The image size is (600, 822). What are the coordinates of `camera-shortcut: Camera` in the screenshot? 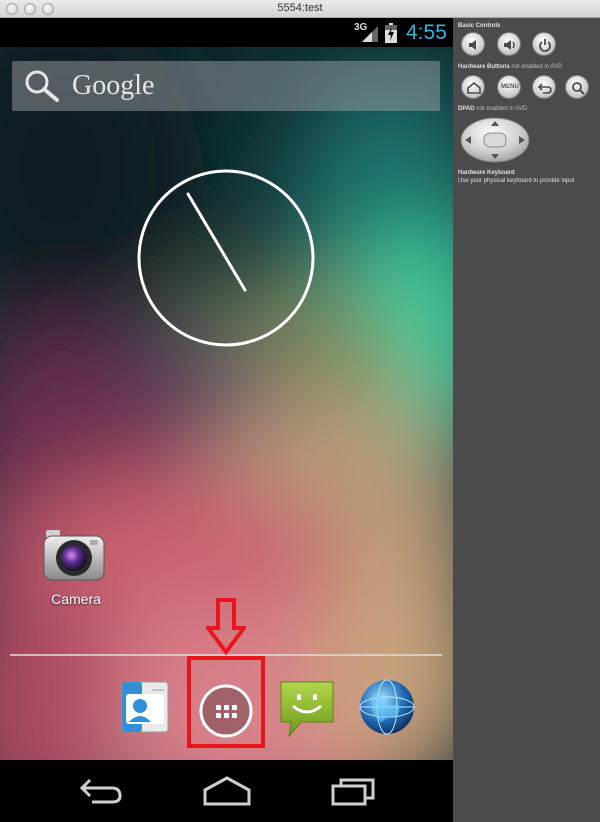 It's located at (76, 570).